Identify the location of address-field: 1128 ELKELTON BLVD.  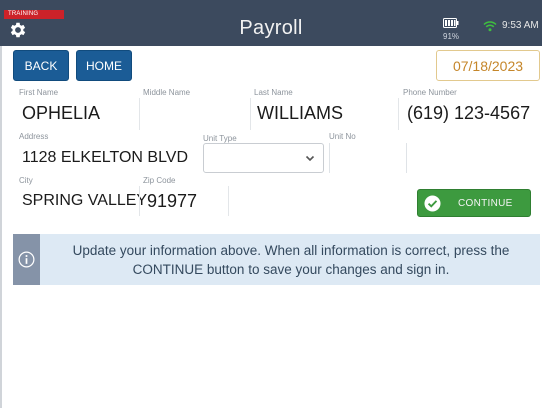
(105, 158).